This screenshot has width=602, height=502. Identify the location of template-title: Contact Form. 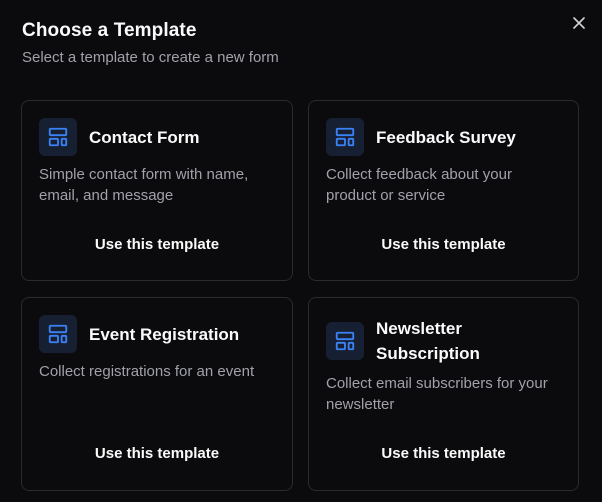
(144, 137).